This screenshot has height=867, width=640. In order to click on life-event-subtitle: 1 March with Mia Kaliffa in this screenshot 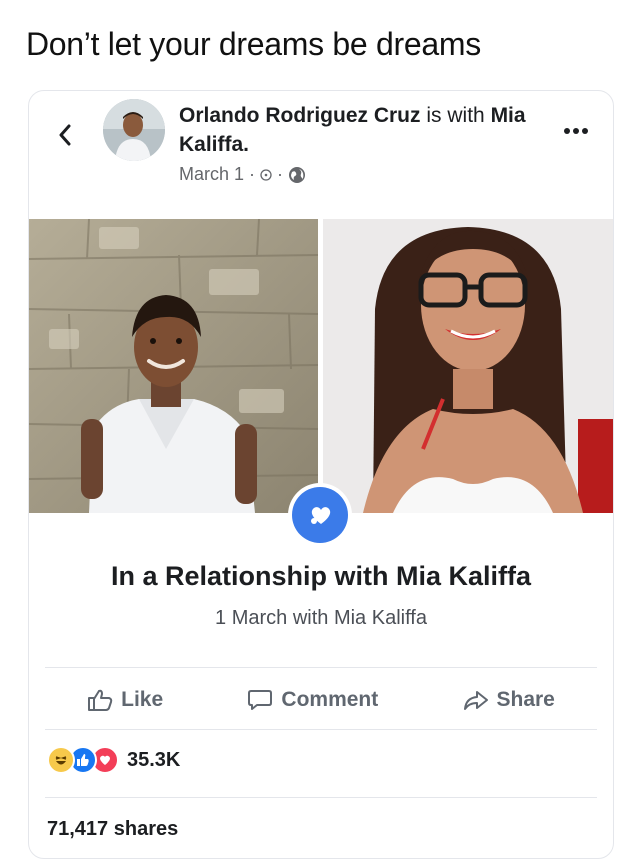, I will do `click(321, 618)`.